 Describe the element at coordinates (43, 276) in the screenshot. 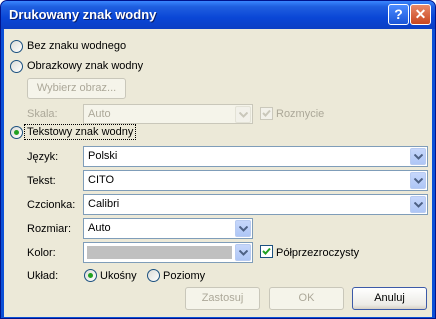

I see `layout-label: Układ:` at that location.